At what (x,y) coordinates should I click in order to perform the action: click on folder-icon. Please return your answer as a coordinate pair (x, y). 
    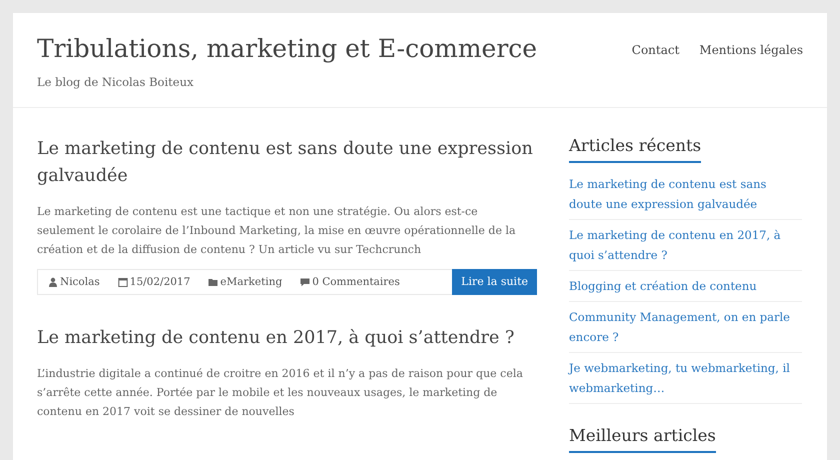
    Looking at the image, I should click on (213, 282).